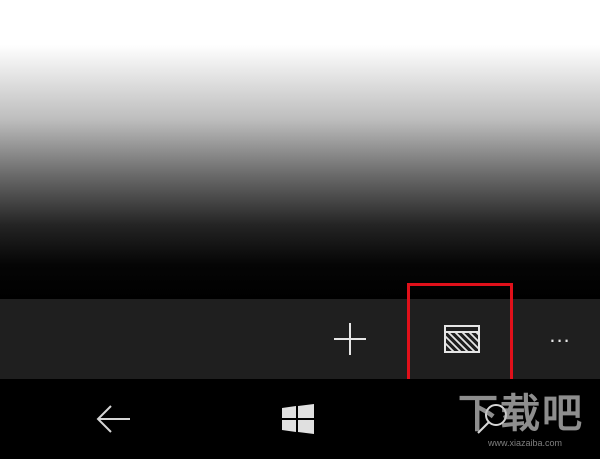 The image size is (600, 459). I want to click on view-button, so click(462, 339).